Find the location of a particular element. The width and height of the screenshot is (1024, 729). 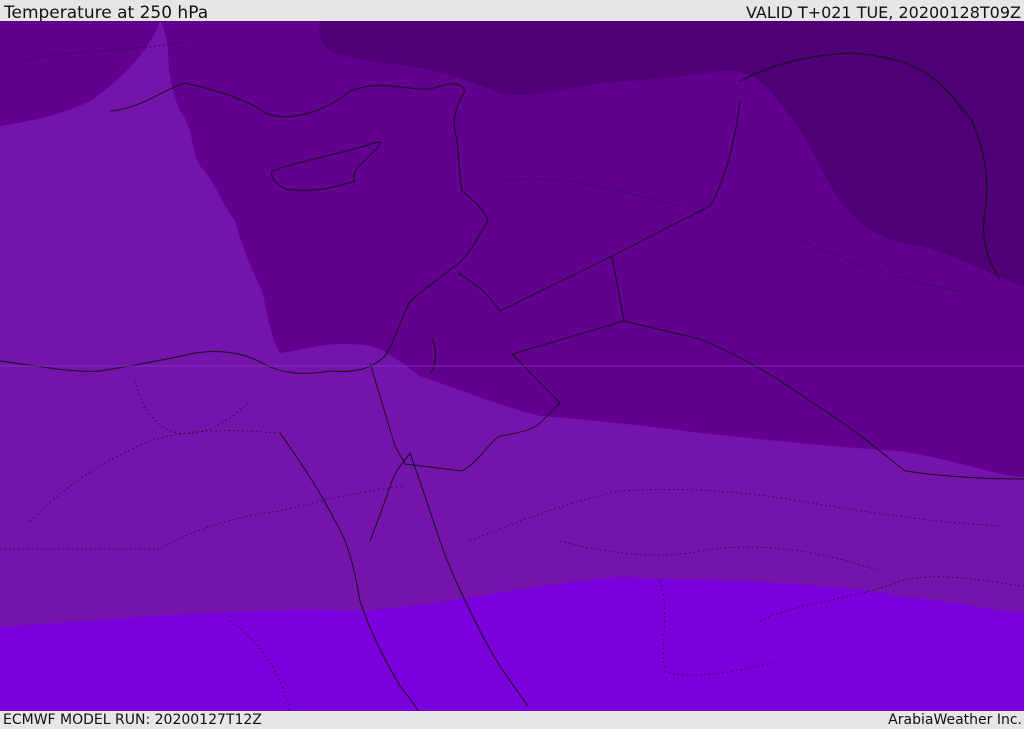

model-run-label: ECMWF MODEL RUN: 20200127T12Z is located at coordinates (132, 720).